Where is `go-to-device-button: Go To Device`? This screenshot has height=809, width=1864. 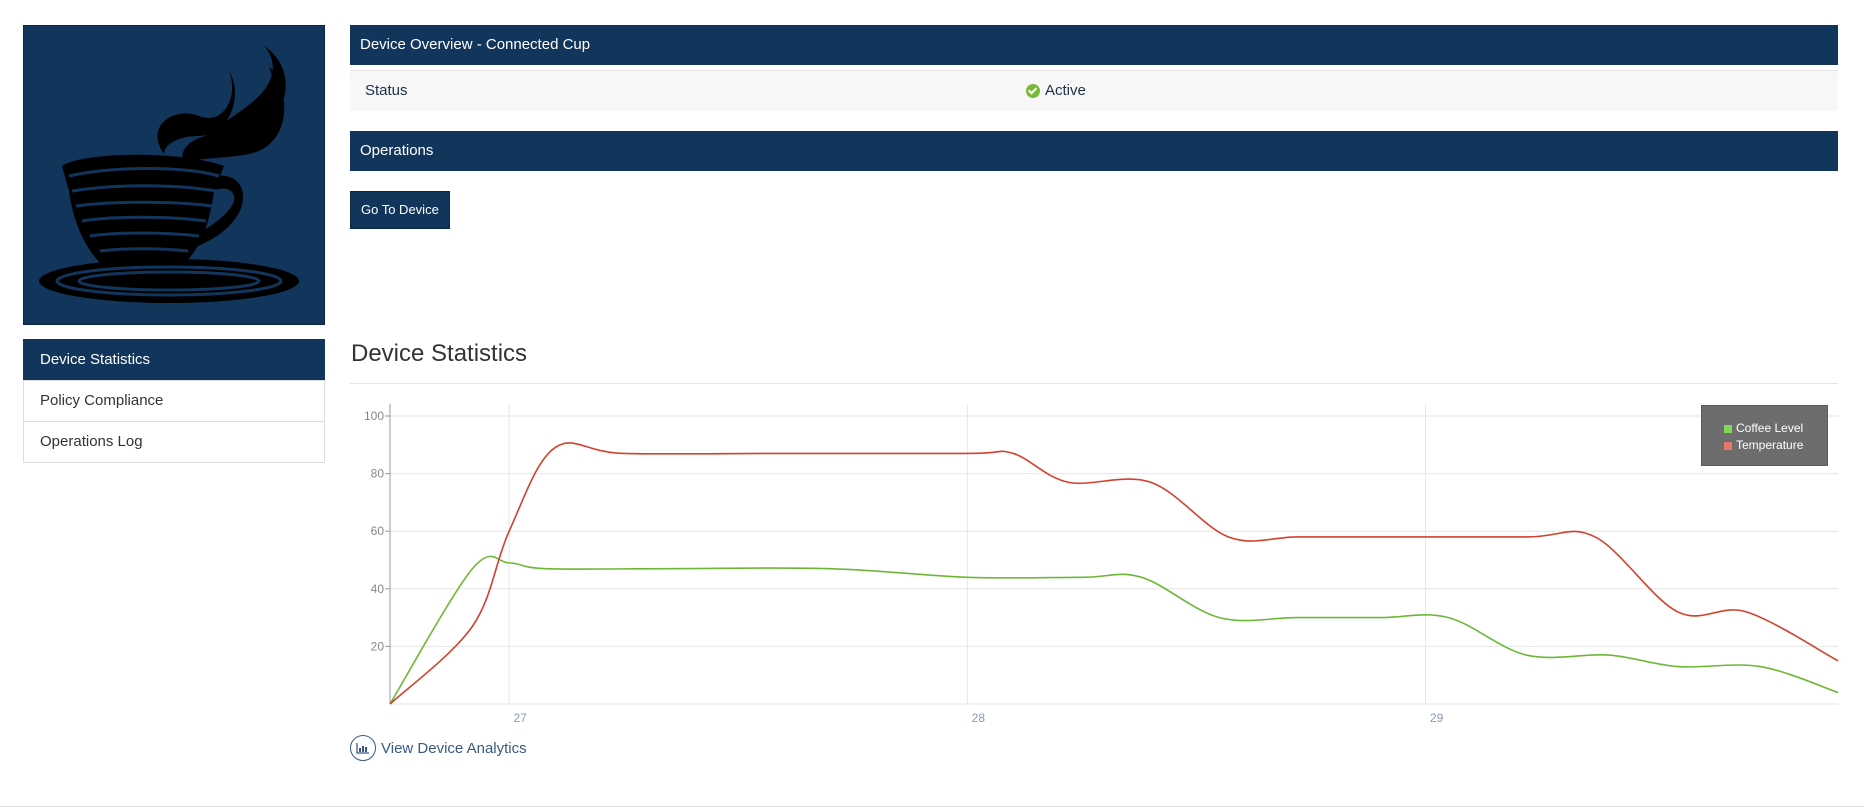
go-to-device-button: Go To Device is located at coordinates (400, 210).